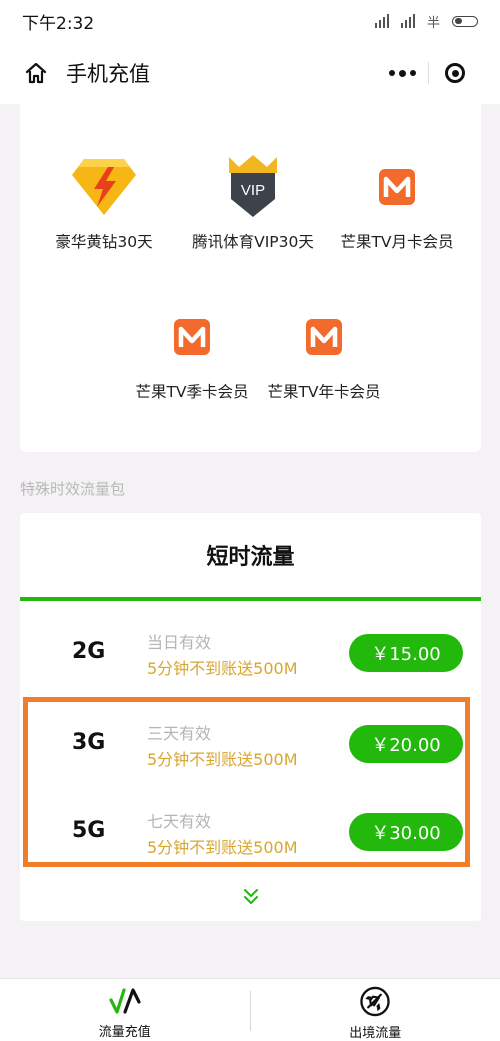  I want to click on vip-item-yellow-diamond: 豪华黄钻30天, so click(104, 202).